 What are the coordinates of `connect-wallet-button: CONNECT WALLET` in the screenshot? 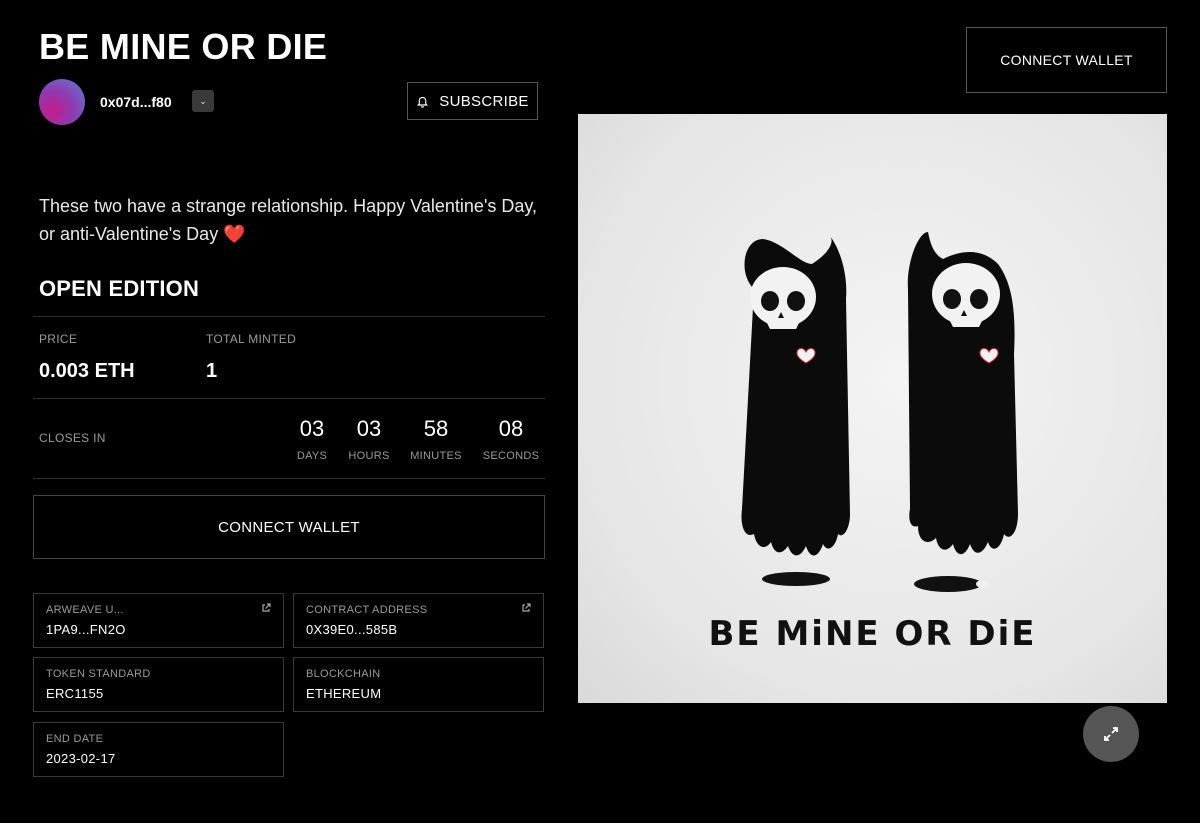 It's located at (289, 527).